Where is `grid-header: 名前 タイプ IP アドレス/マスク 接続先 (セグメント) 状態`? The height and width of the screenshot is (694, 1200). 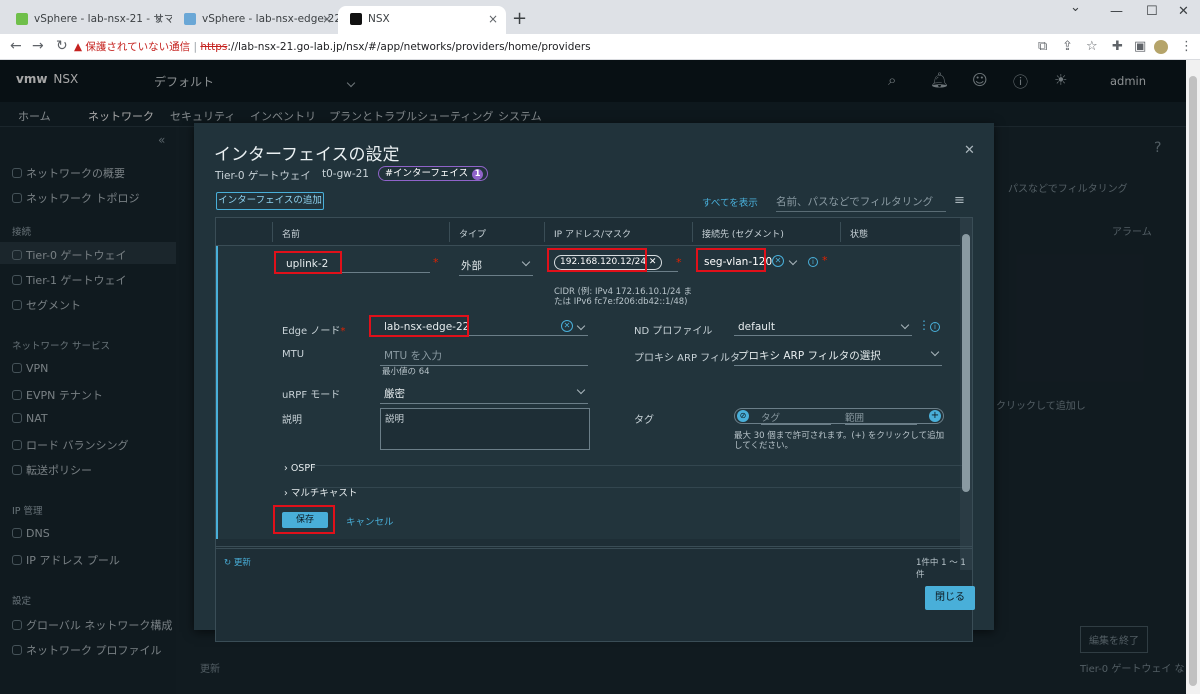 grid-header: 名前 タイプ IP アドレス/マスク 接続先 (セグメント) 状態 is located at coordinates (588, 232).